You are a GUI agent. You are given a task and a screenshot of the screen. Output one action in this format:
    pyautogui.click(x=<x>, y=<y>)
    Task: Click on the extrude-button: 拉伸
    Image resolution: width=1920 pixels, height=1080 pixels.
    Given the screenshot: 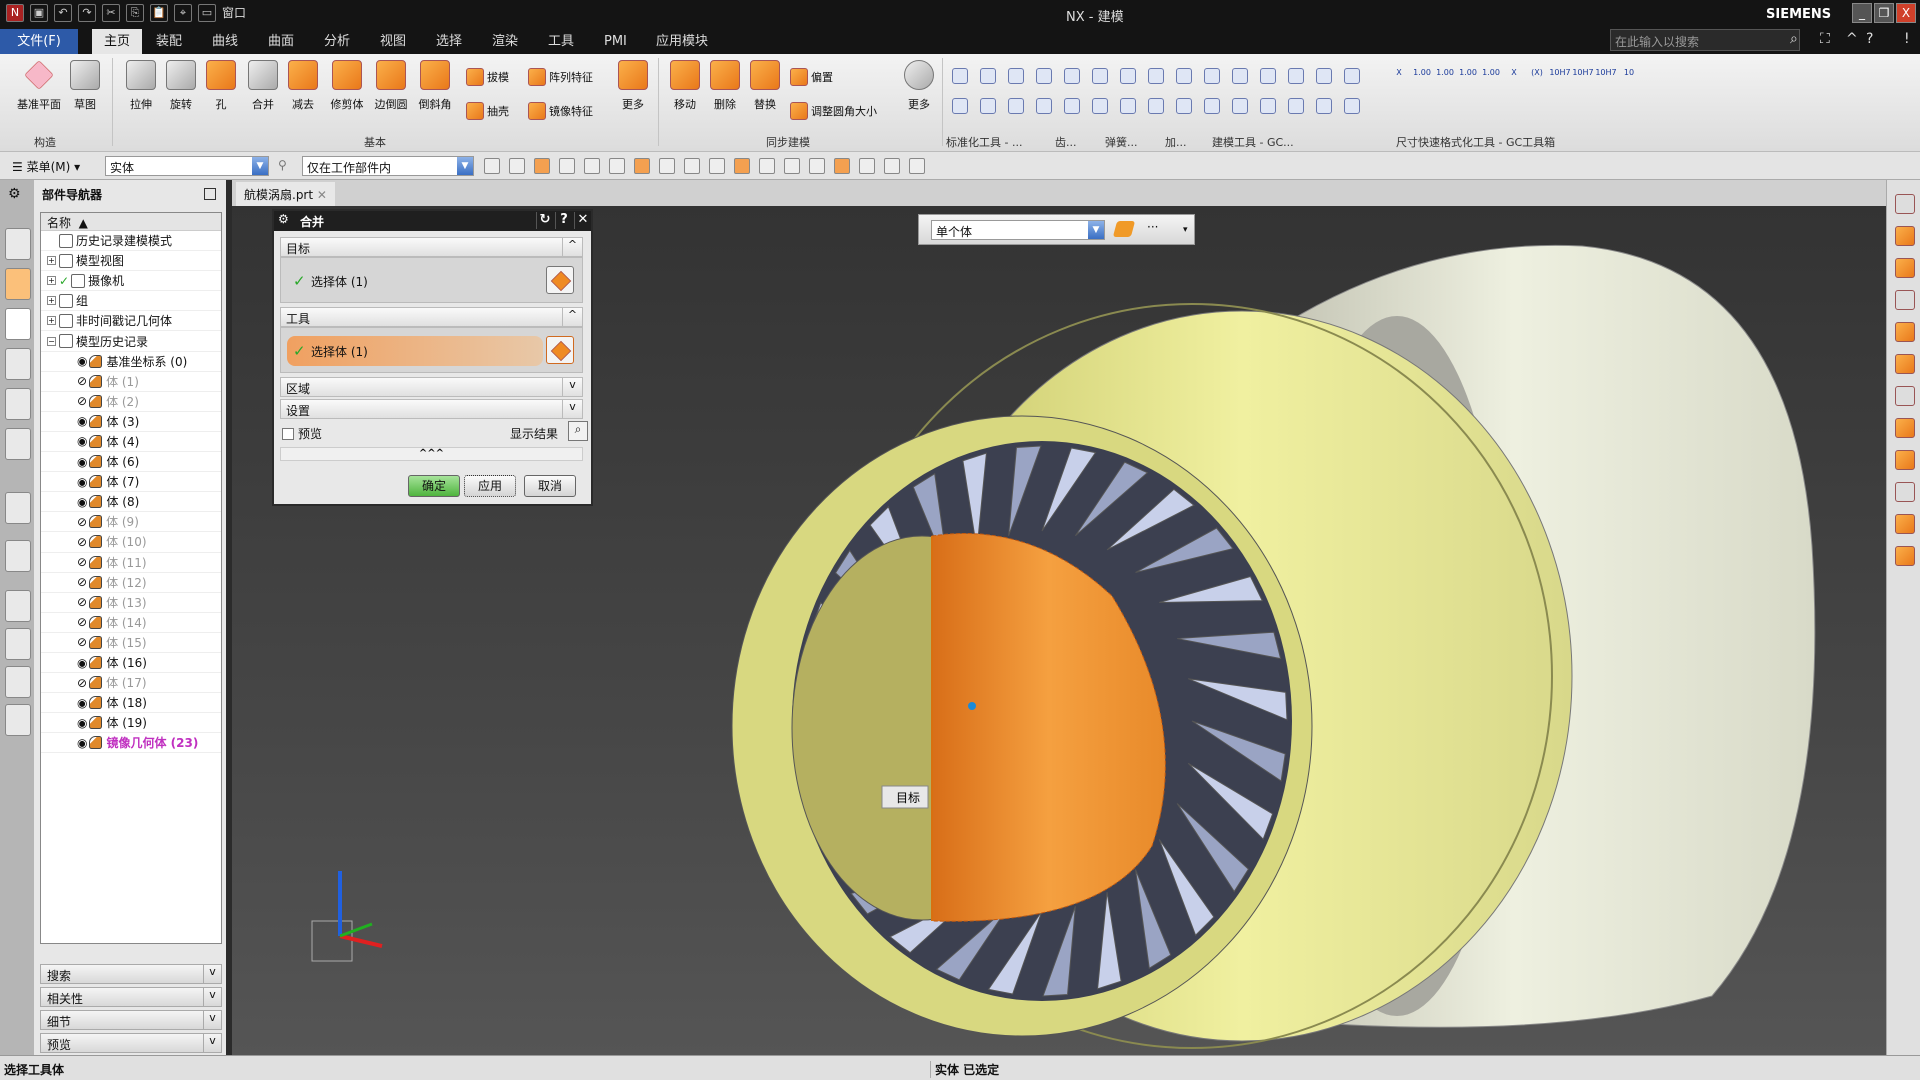 What is the action you would take?
    pyautogui.click(x=141, y=86)
    